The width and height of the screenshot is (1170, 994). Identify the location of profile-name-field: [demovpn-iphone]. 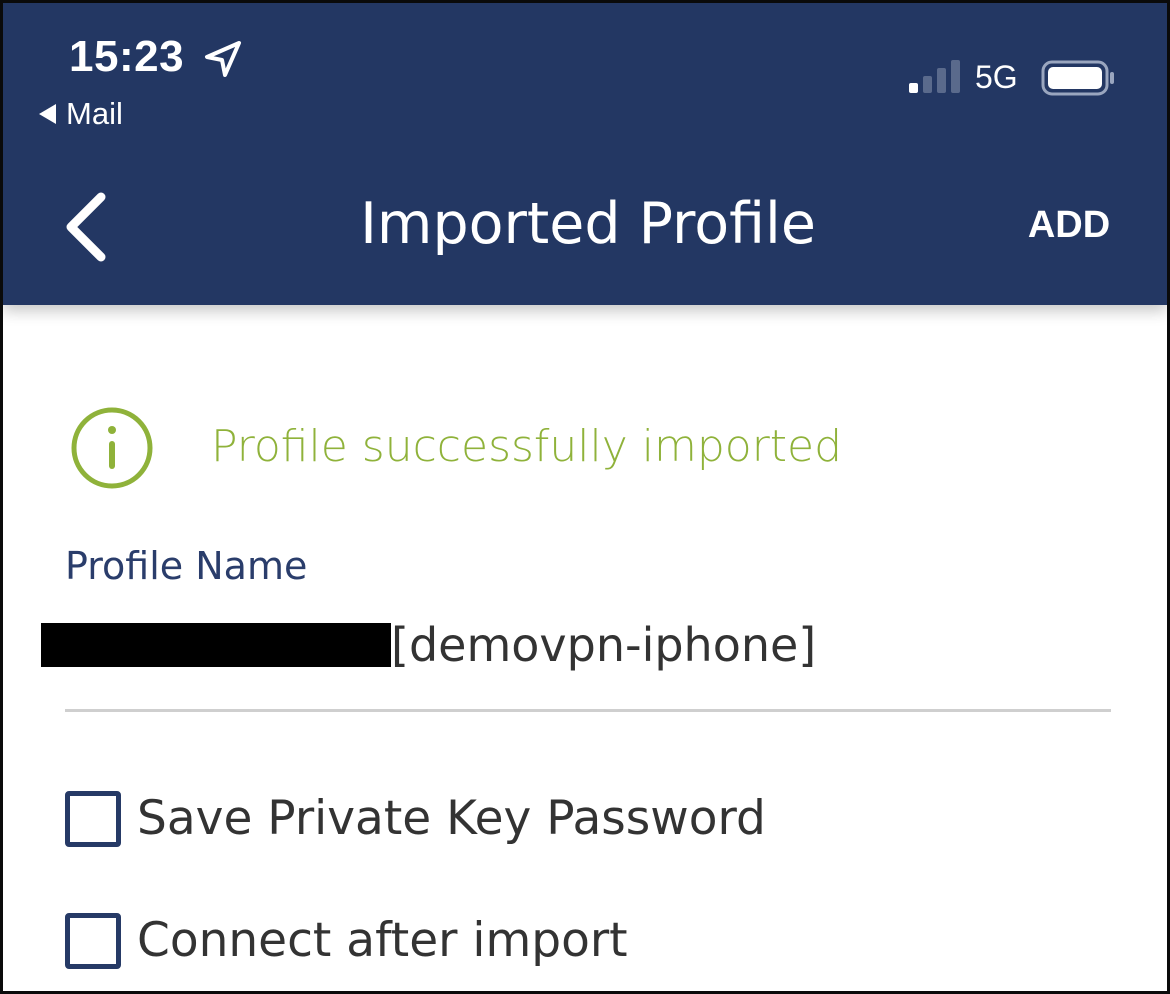
(576, 646).